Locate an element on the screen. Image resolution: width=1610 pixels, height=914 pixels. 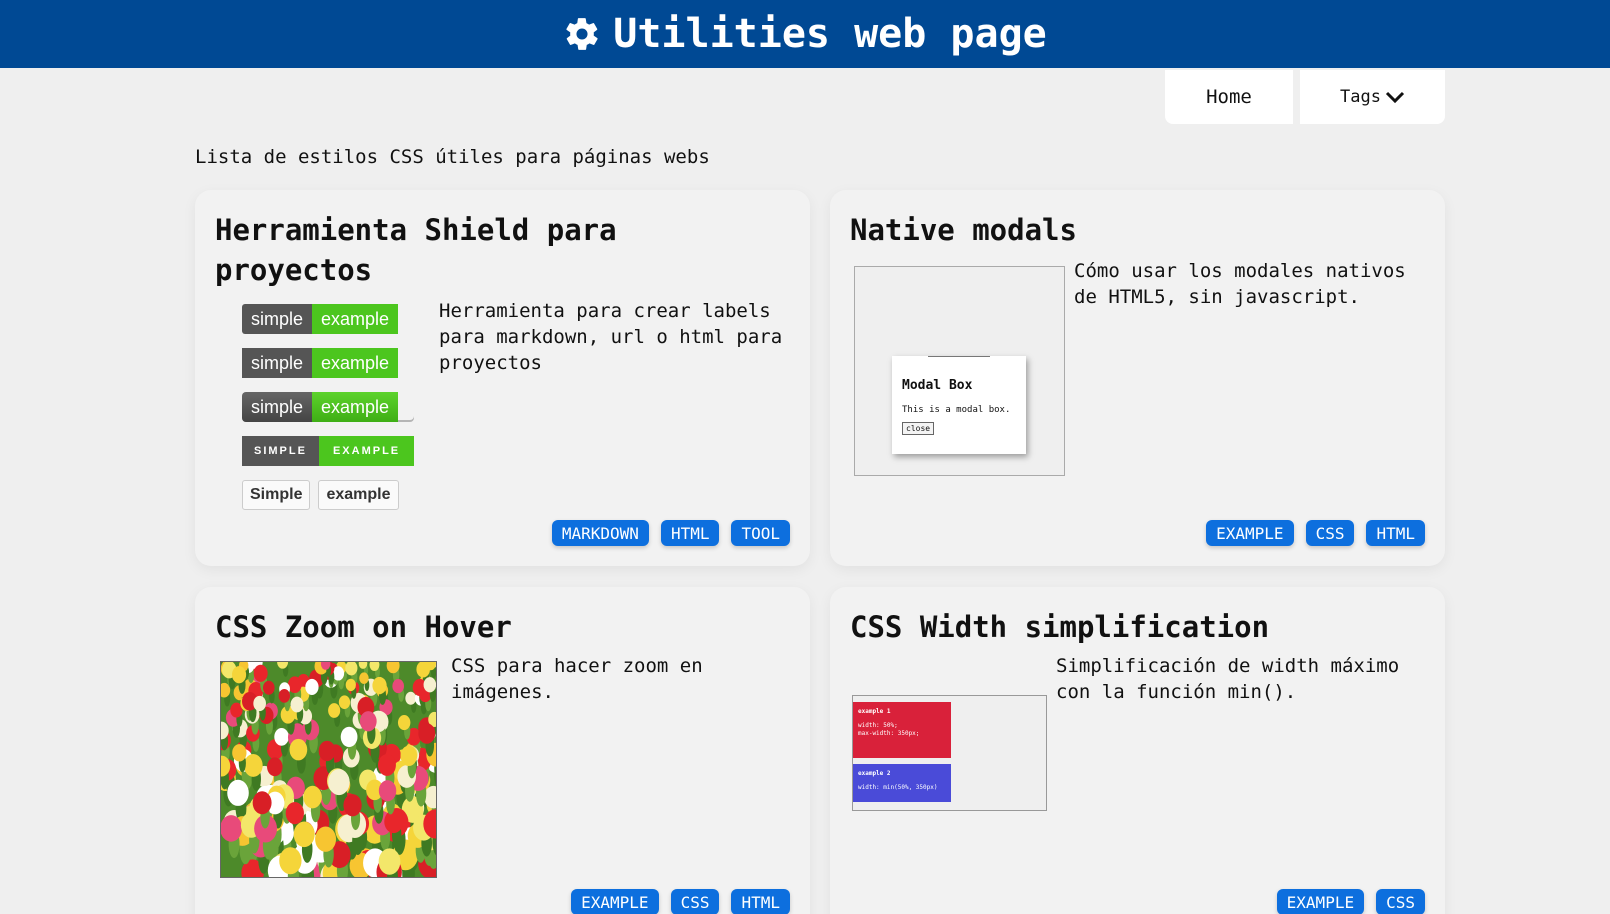
card-description: CSS para hacer zoom en imágenes. is located at coordinates (577, 679).